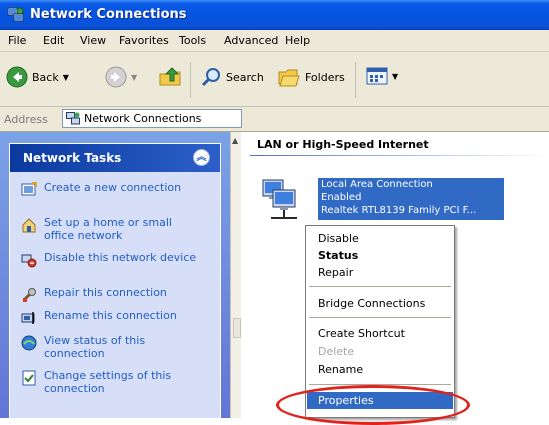  I want to click on new-connection-icon, so click(29, 189).